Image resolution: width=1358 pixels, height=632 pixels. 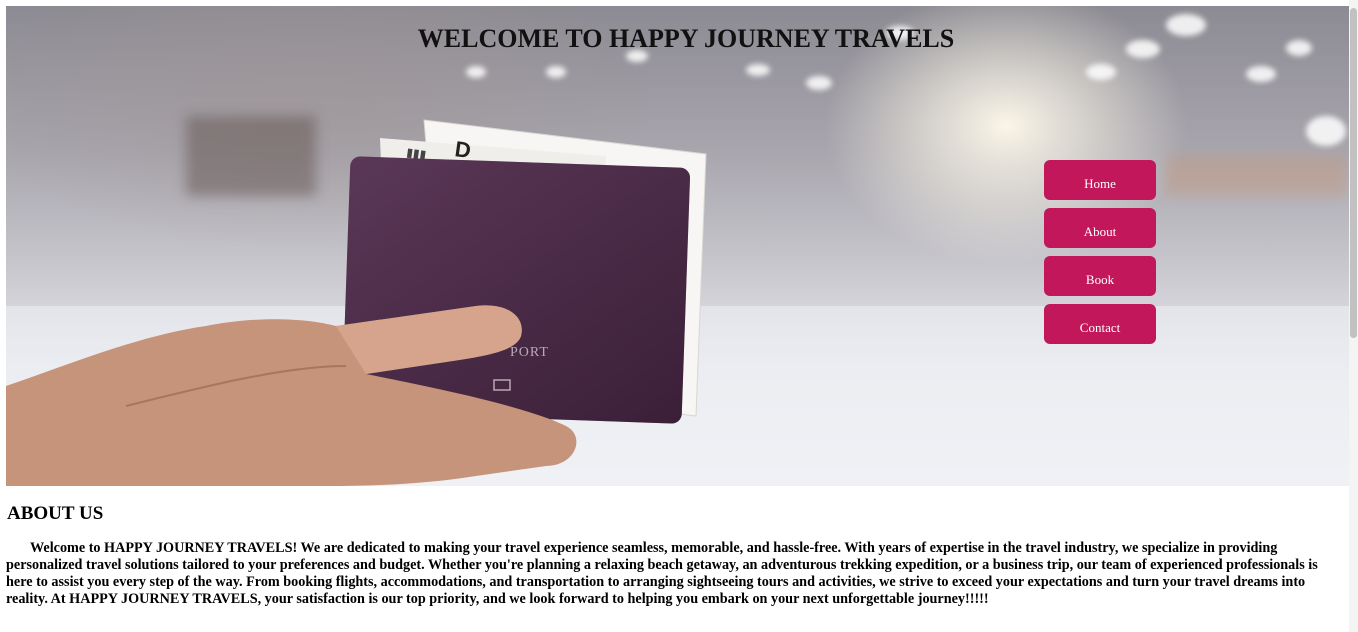 What do you see at coordinates (1353, 173) in the screenshot?
I see `scrollbar-thumb` at bounding box center [1353, 173].